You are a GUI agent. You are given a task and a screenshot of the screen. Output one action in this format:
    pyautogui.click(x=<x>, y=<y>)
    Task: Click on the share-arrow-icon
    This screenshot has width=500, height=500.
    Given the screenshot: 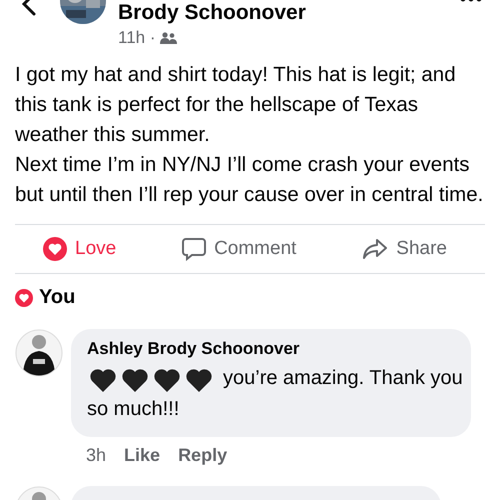 What is the action you would take?
    pyautogui.click(x=375, y=249)
    